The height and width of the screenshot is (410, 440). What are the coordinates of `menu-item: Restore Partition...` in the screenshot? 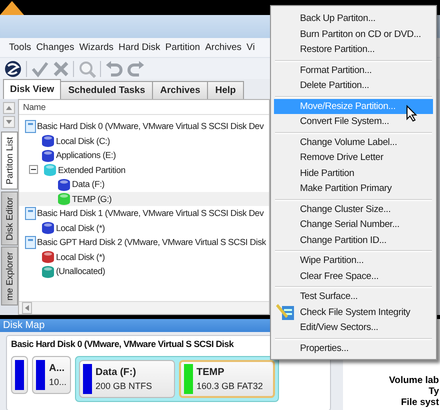 It's located at (353, 50).